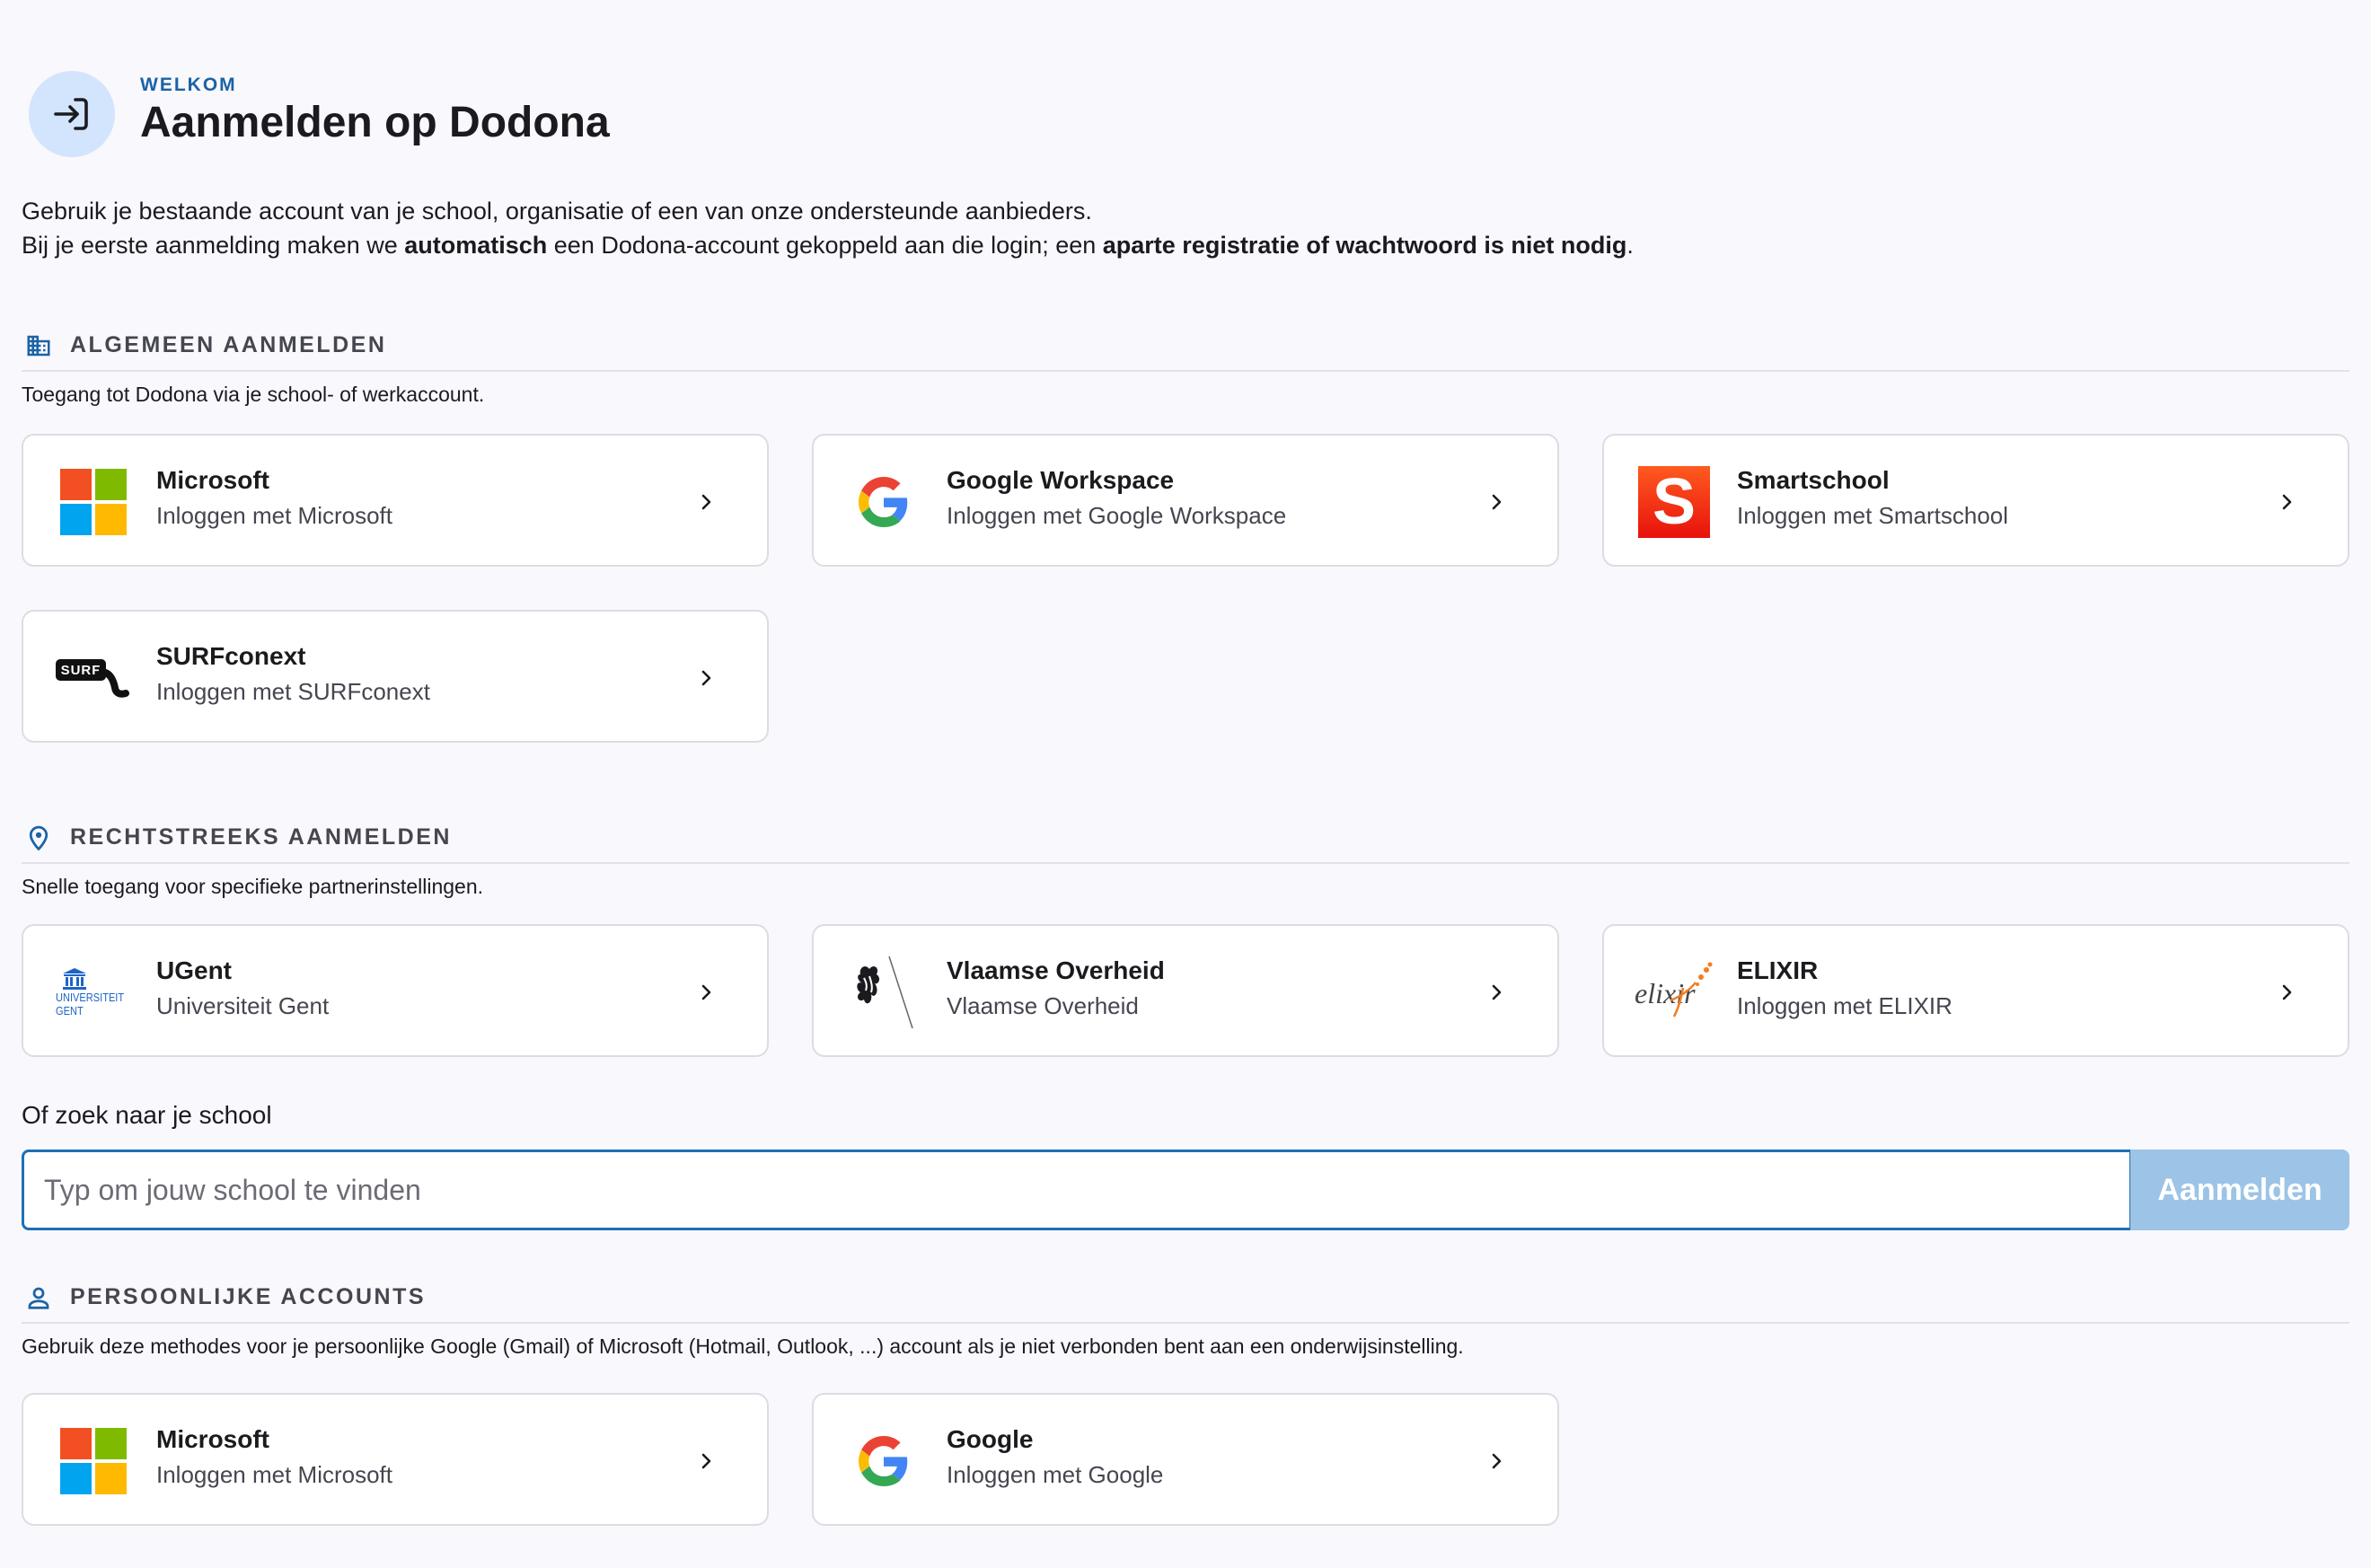 The image size is (2371, 1568). Describe the element at coordinates (248, 1296) in the screenshot. I see `section-title-personal: PERSOONLIJKE ACCOUNTS` at that location.